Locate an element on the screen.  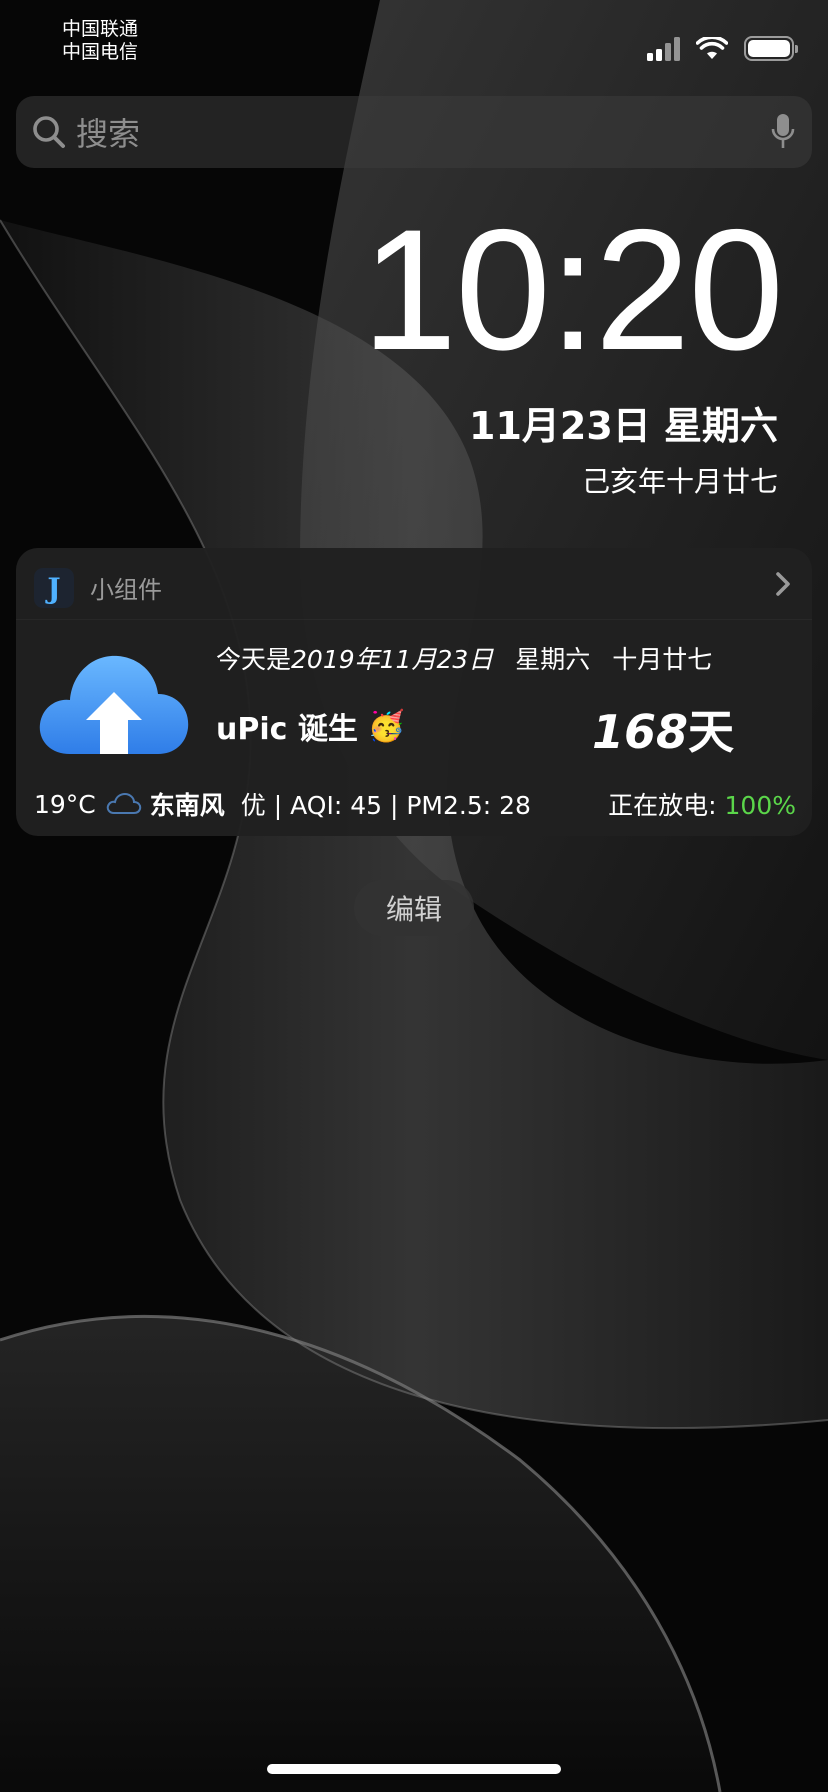
search-bar: 搜索 is located at coordinates (414, 132).